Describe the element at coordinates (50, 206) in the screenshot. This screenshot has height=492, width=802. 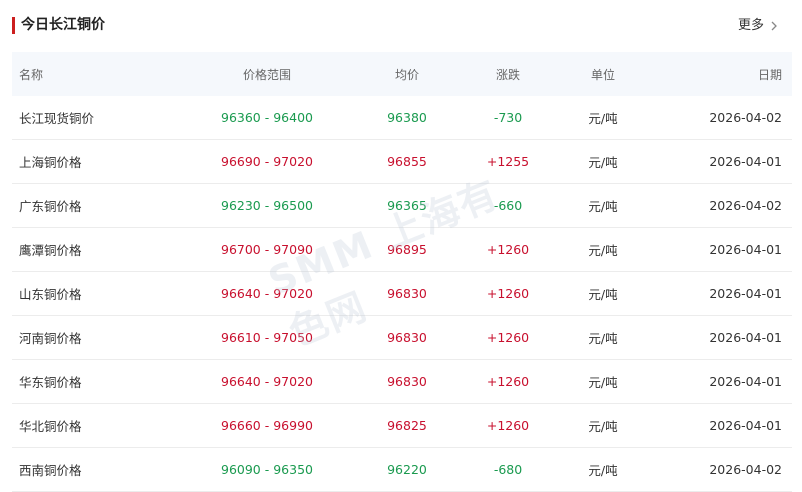
I see `row-name: 广东铜价格` at that location.